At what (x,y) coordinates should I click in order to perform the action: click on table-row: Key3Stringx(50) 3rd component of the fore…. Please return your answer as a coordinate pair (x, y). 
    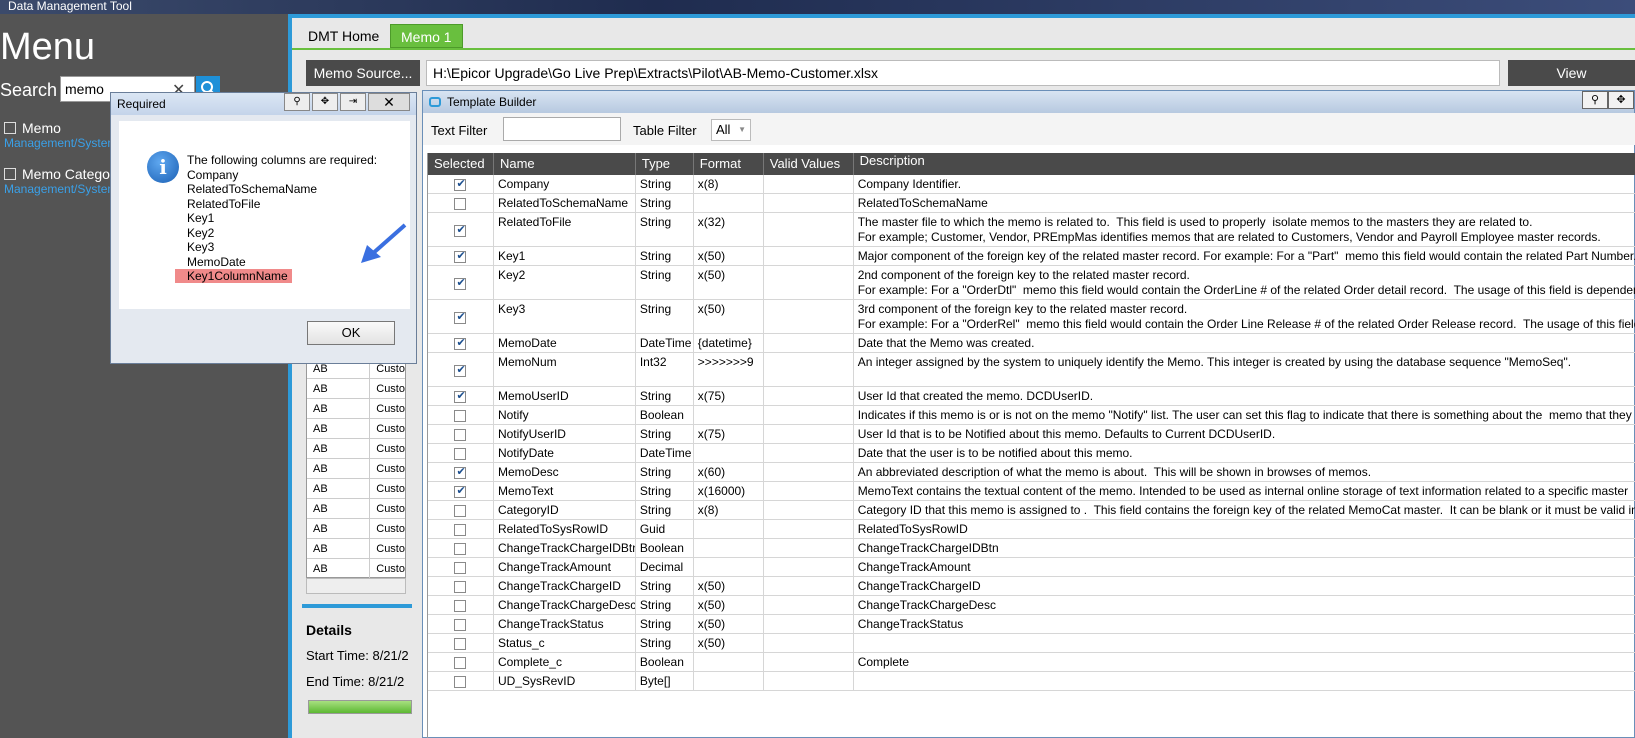
    Looking at the image, I should click on (1031, 317).